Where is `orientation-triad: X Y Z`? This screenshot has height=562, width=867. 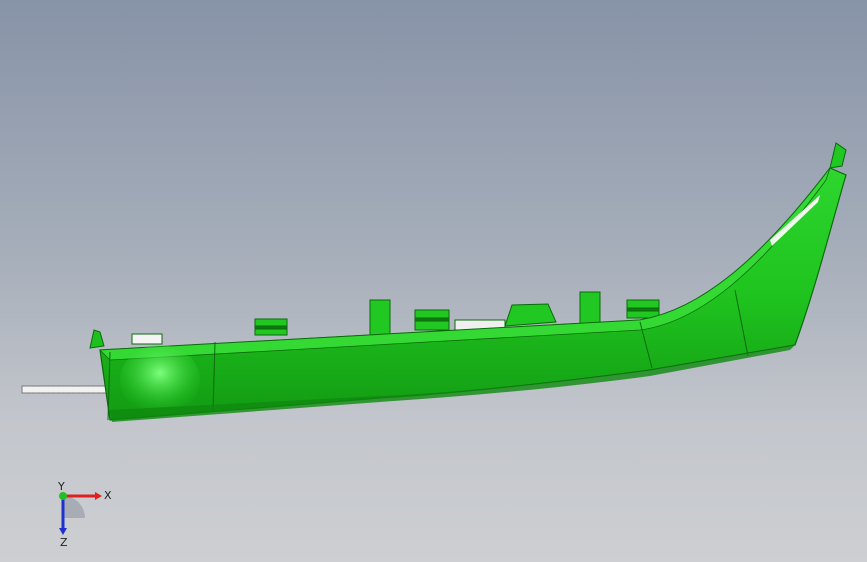
orientation-triad: X Y Z is located at coordinates (84, 514).